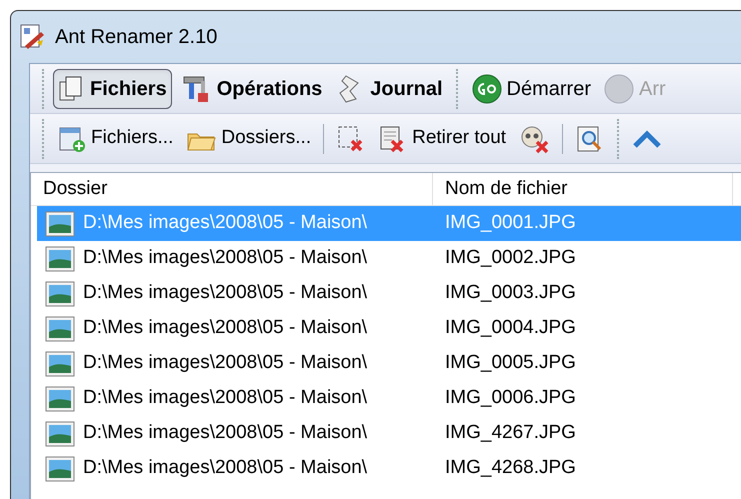  I want to click on toolbar-button: Retirer tout, so click(442, 139).